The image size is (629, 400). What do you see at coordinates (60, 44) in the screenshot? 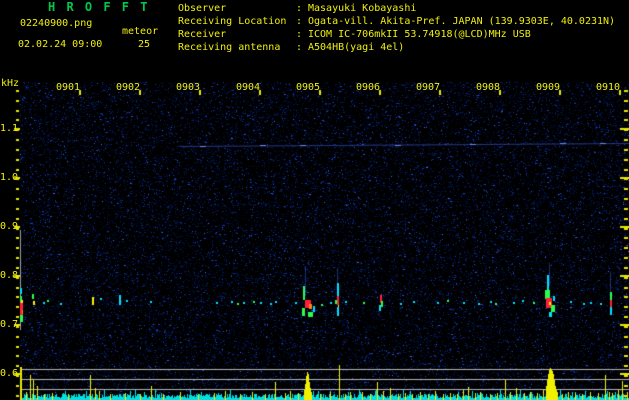
I see `datetime-label: 02.02.24 09:00` at bounding box center [60, 44].